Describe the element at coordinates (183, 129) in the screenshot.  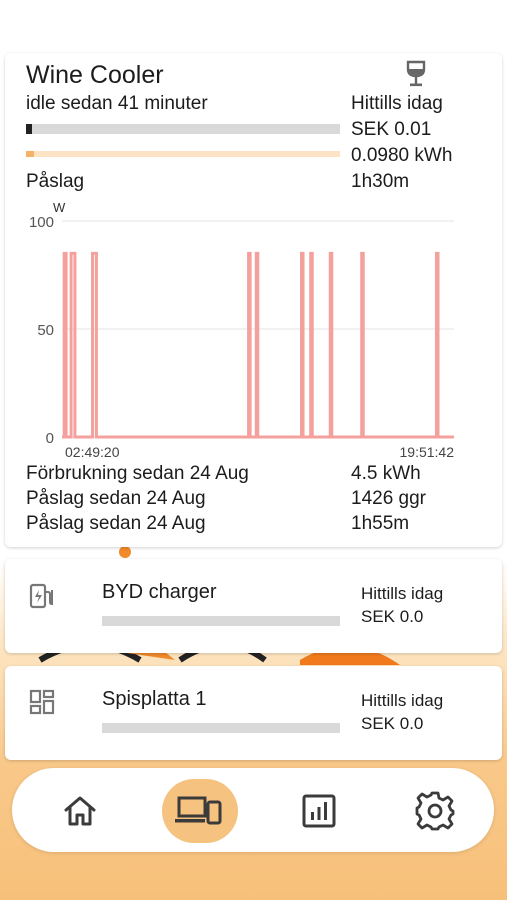
I see `cost-progress-bar` at that location.